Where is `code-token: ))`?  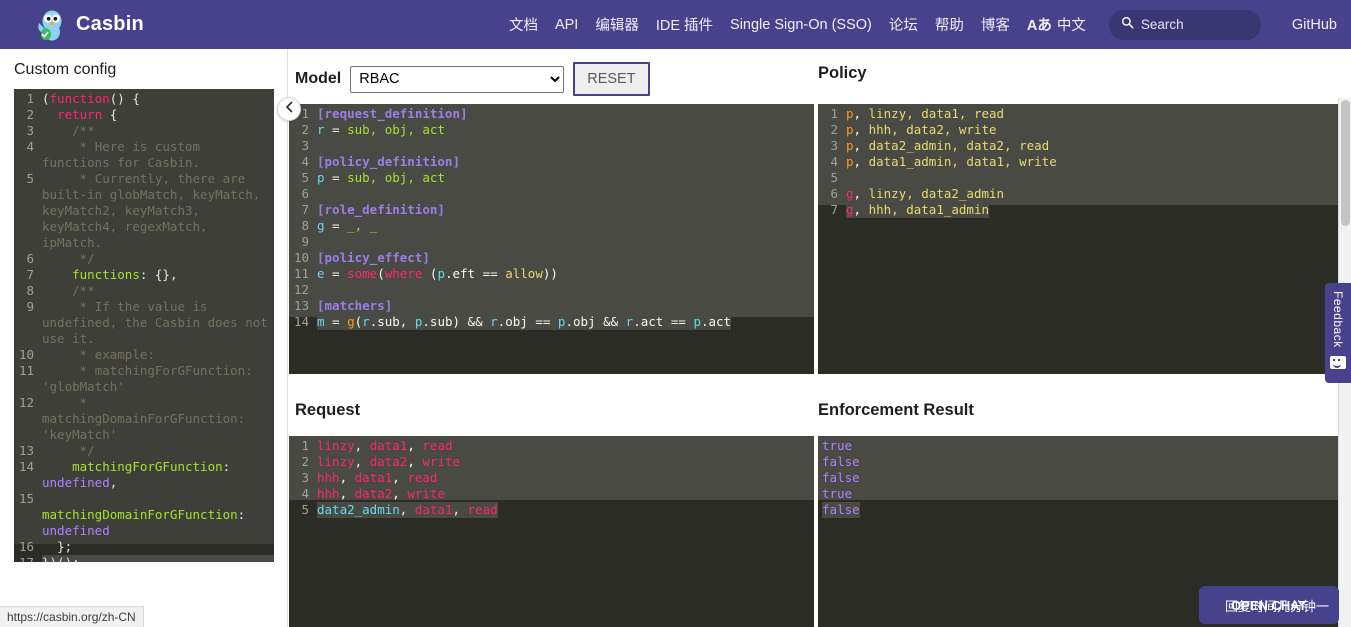
code-token: )) is located at coordinates (550, 273).